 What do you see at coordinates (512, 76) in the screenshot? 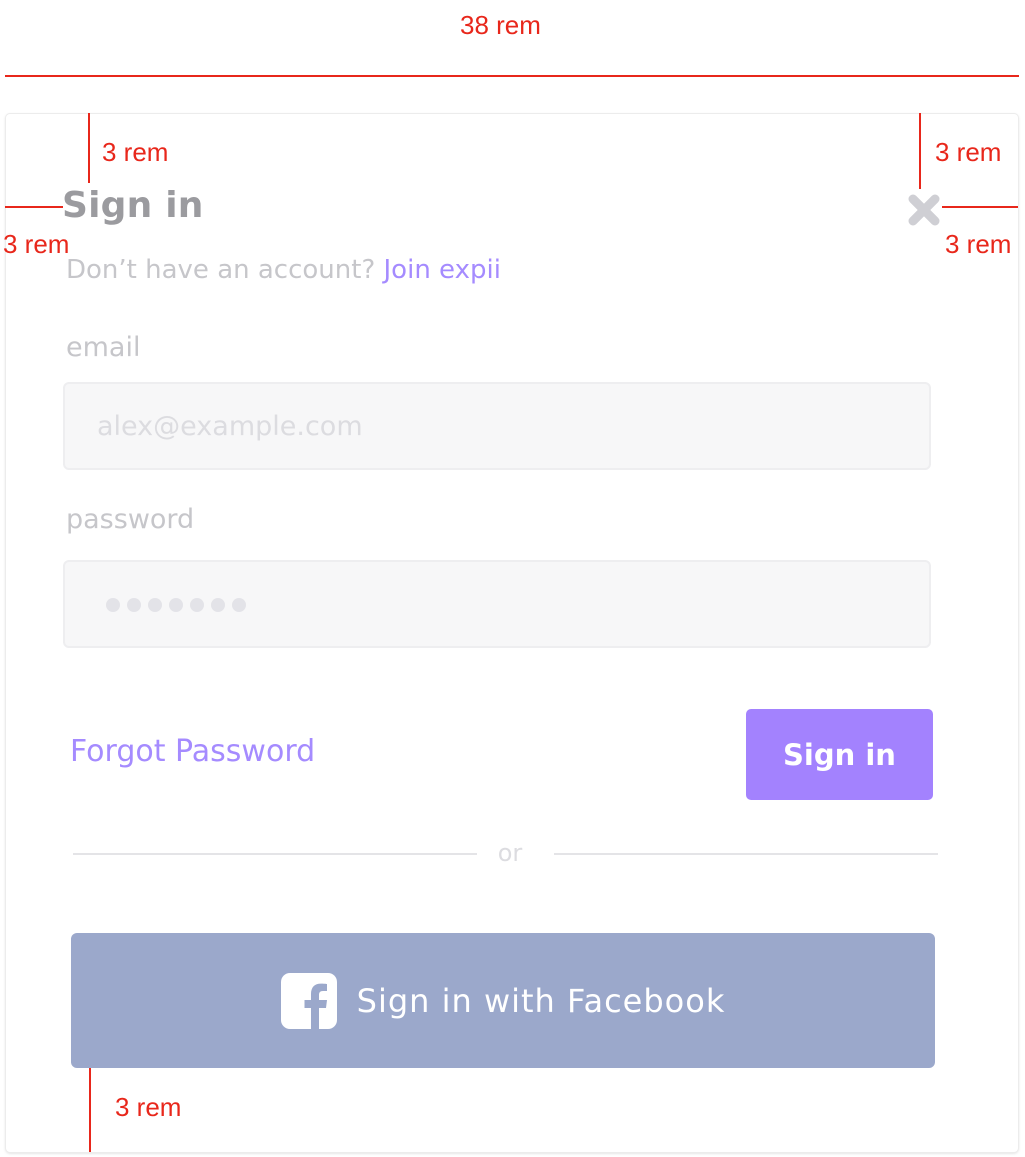
I see `width-annotation-line` at bounding box center [512, 76].